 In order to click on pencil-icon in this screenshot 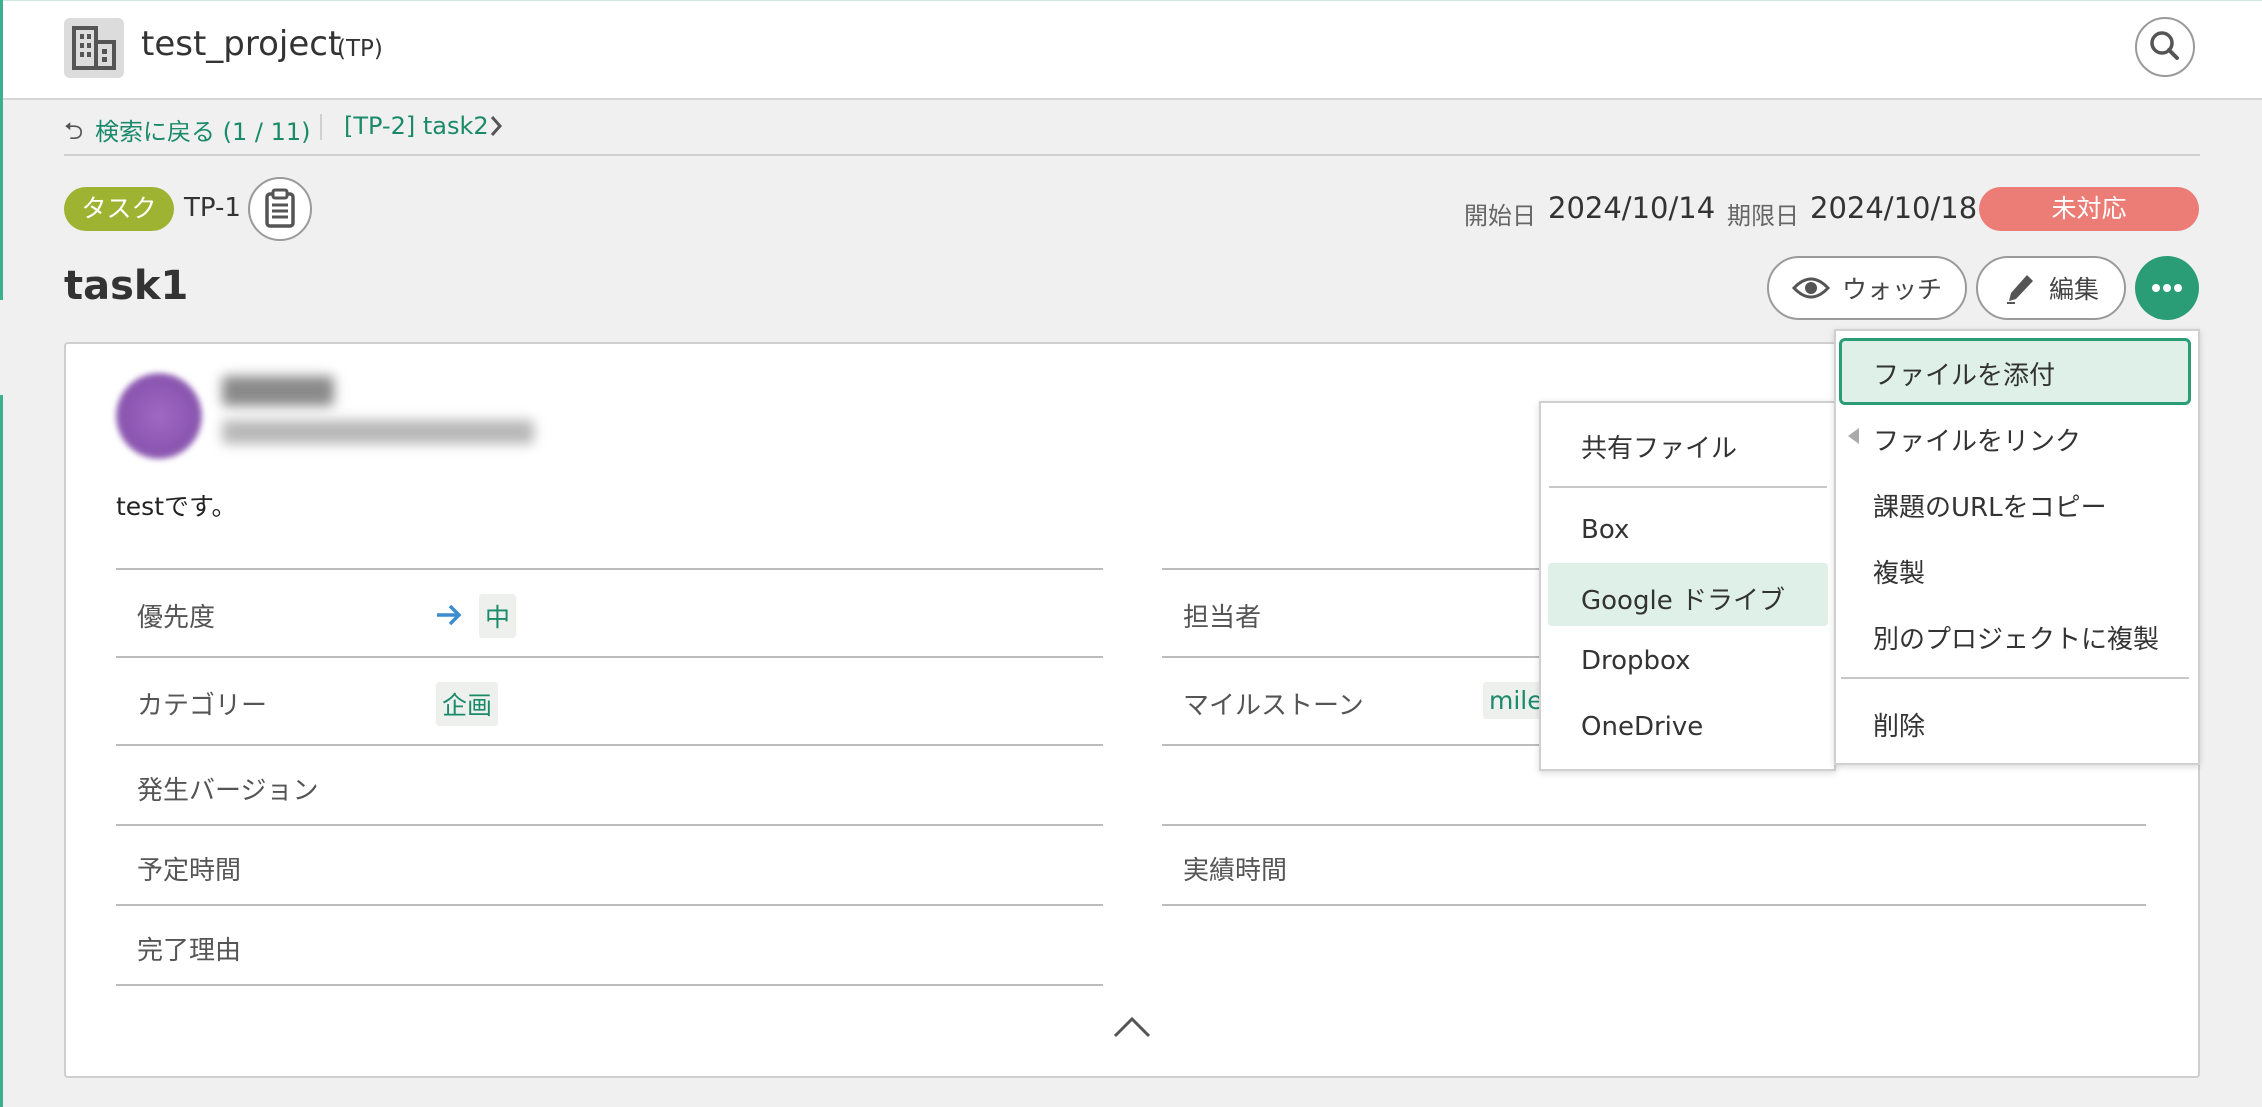, I will do `click(2019, 289)`.